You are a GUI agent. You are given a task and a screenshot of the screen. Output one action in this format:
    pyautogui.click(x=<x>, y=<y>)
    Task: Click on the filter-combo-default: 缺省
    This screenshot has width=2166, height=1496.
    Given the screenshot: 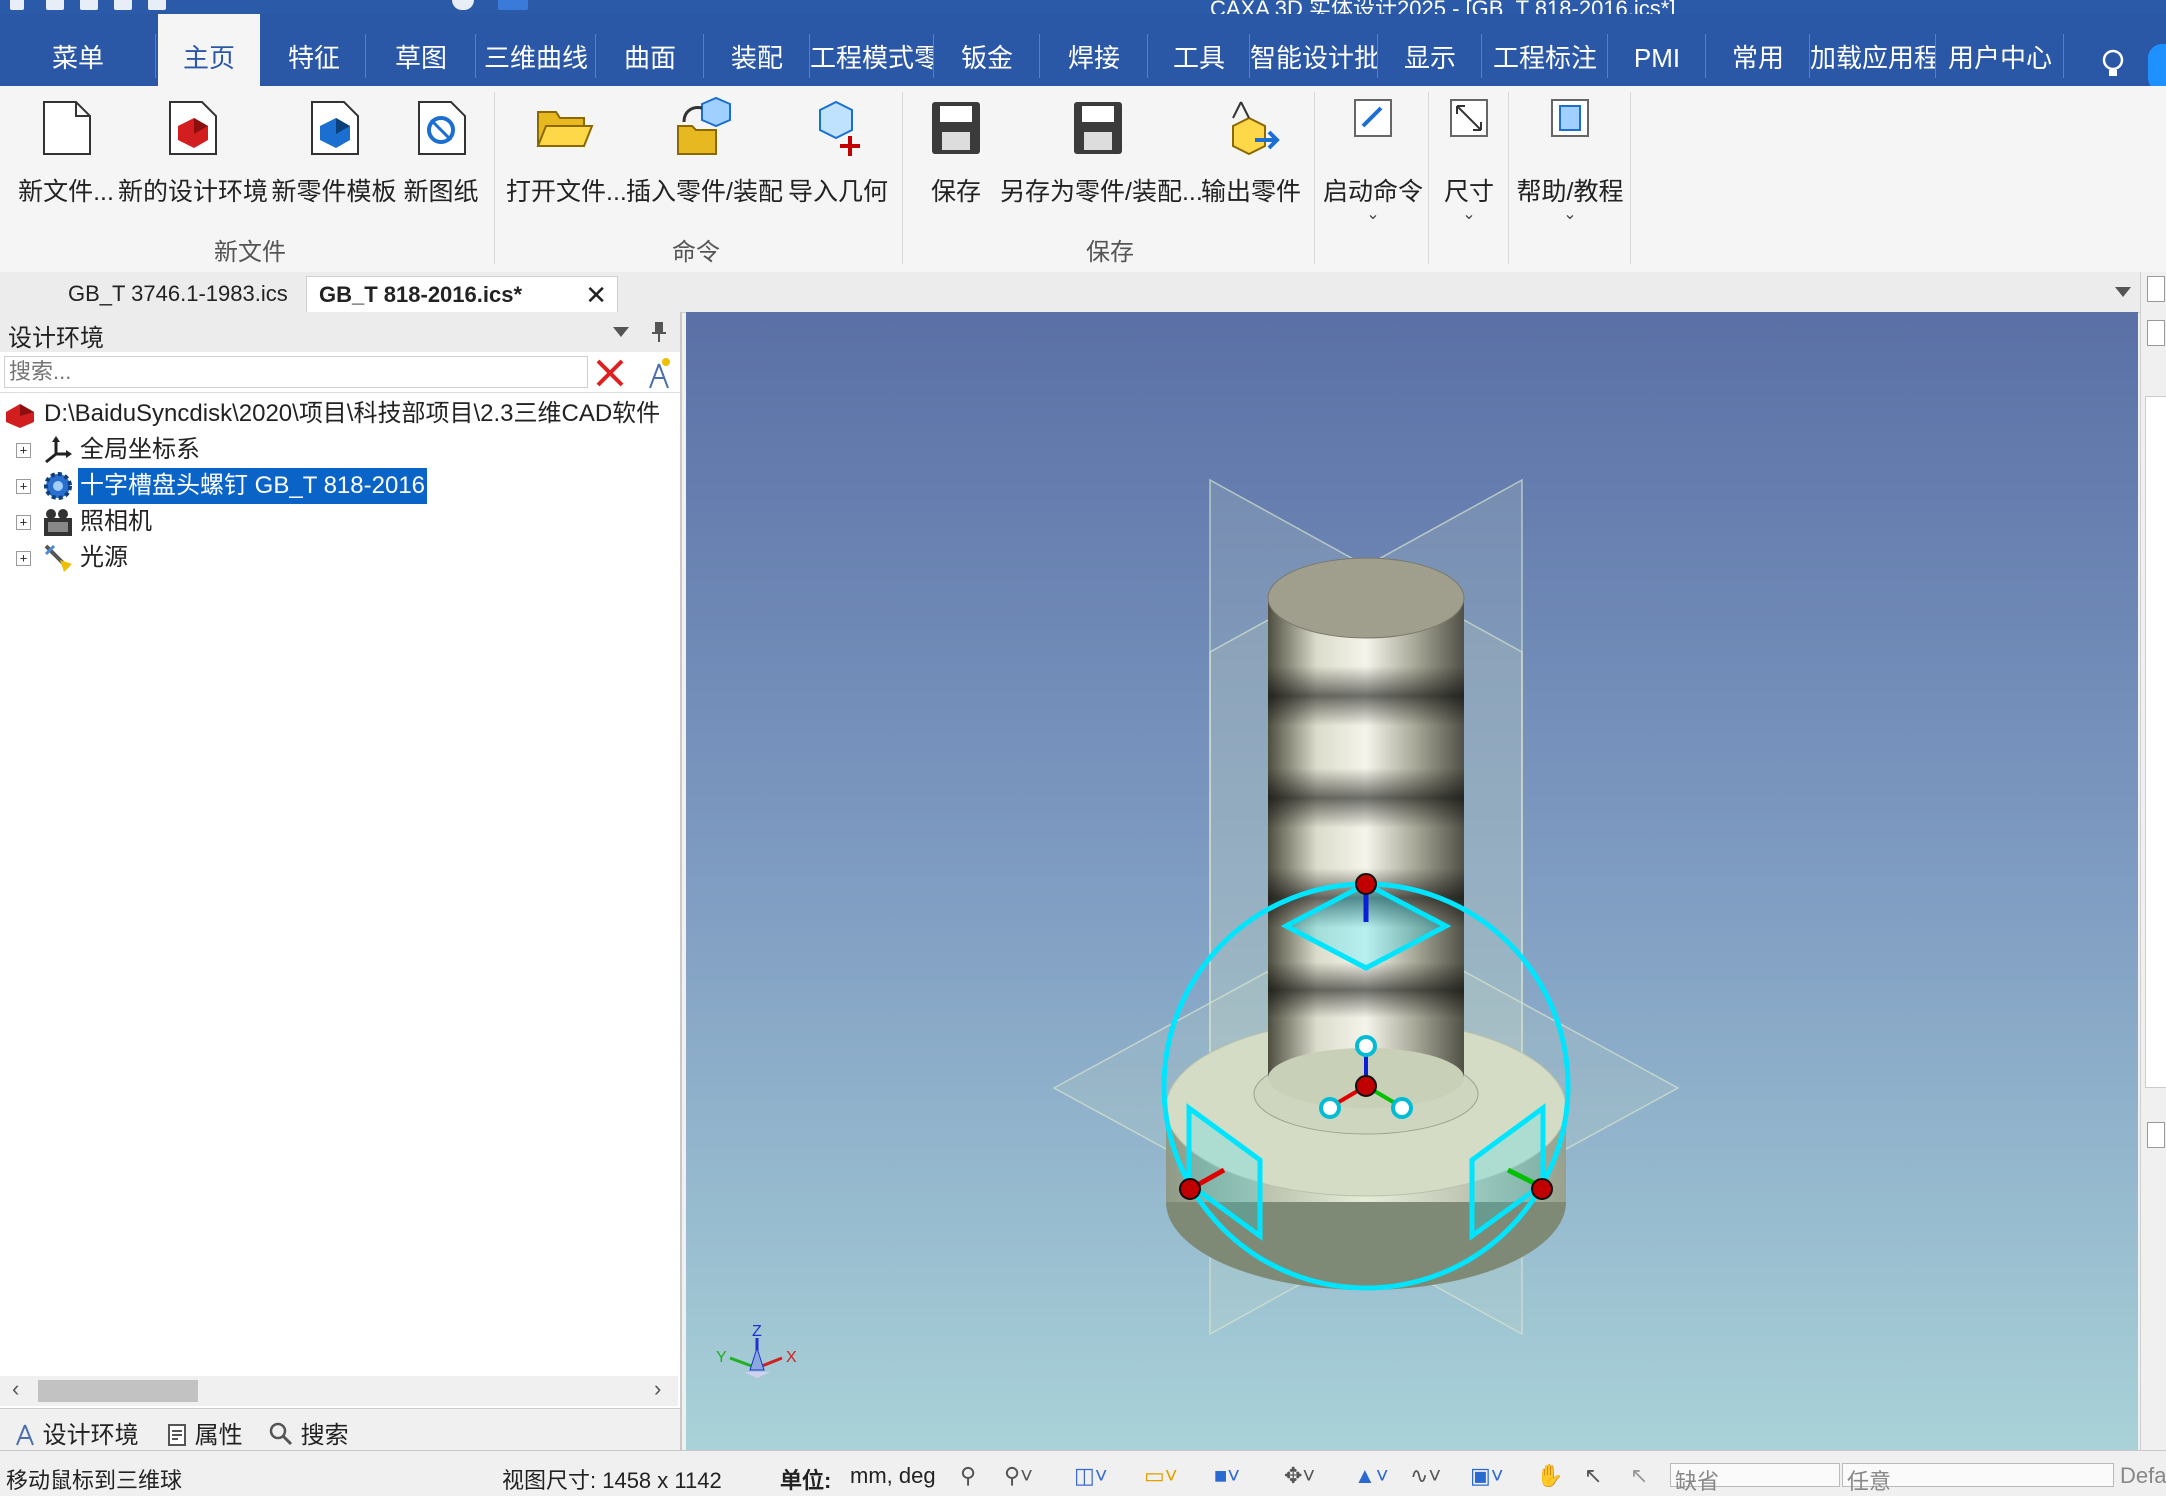 What is the action you would take?
    pyautogui.click(x=1755, y=1478)
    